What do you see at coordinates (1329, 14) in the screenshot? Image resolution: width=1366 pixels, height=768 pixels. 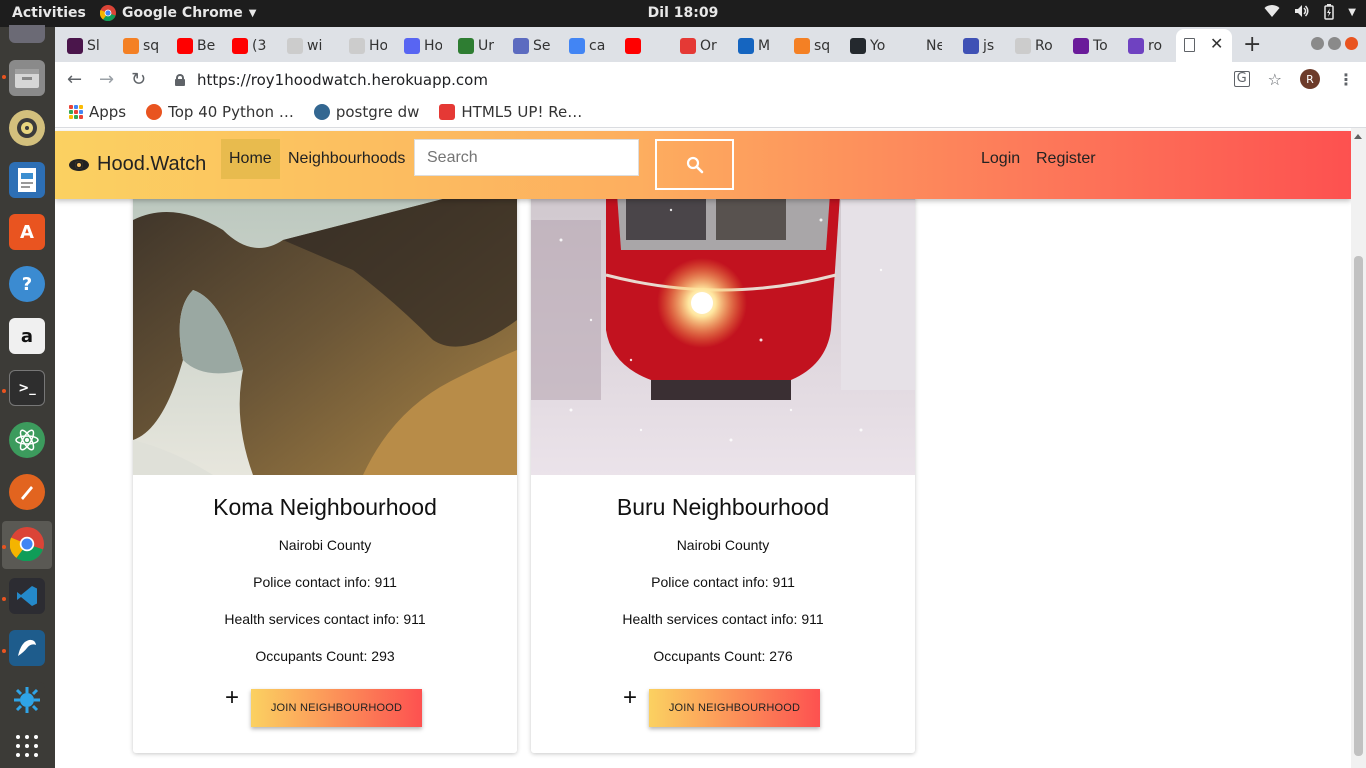 I see `battery-icon` at bounding box center [1329, 14].